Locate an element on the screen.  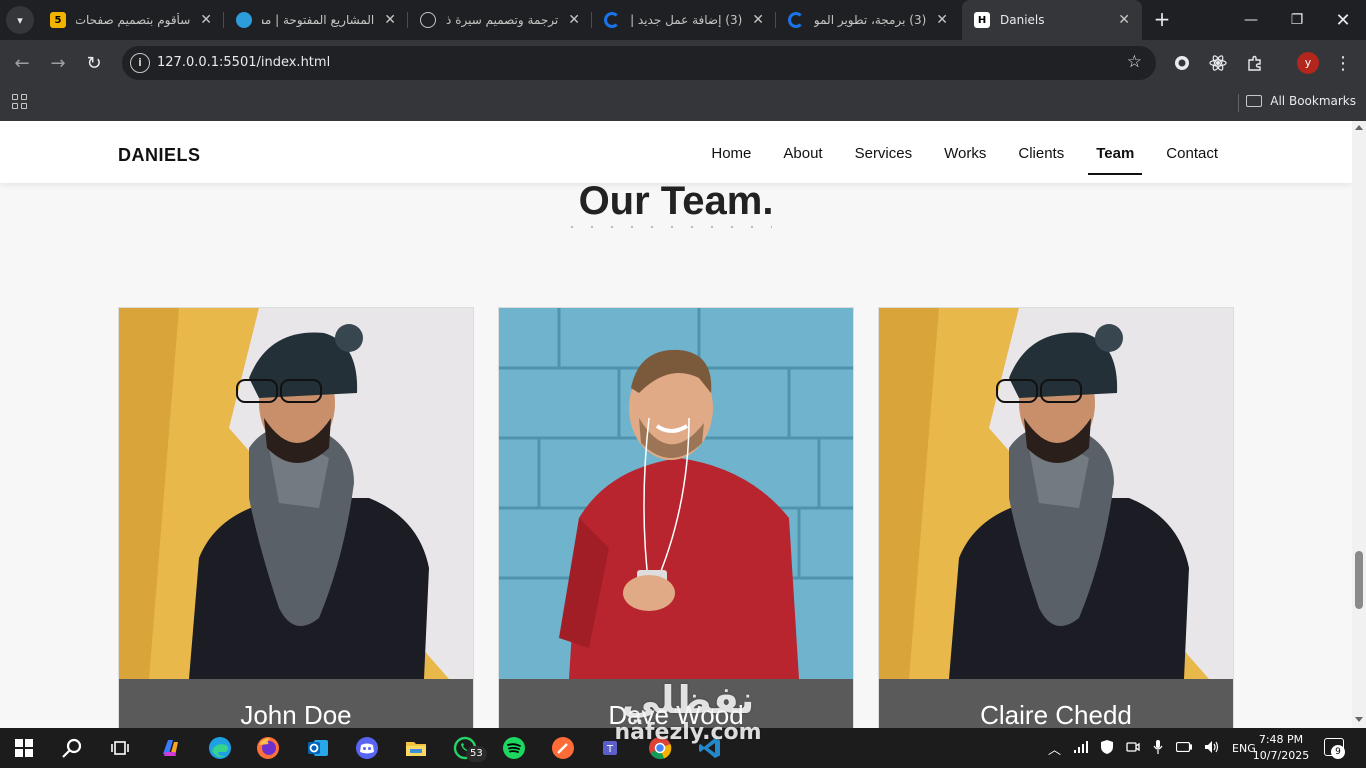
tab-title: سأقوم بتصميم صفحات is located at coordinates (133, 20).